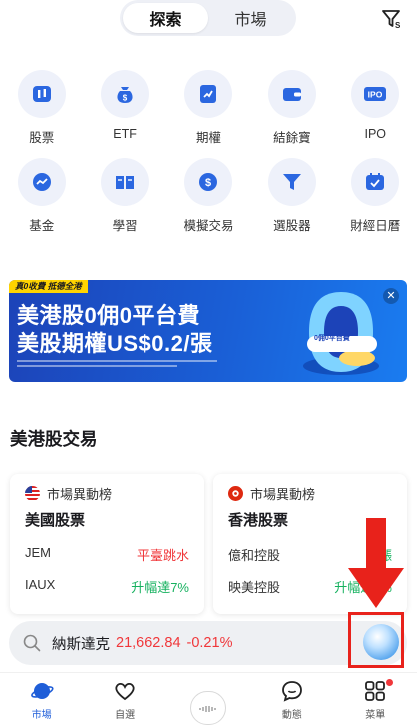  I want to click on fund-icon, so click(41, 182).